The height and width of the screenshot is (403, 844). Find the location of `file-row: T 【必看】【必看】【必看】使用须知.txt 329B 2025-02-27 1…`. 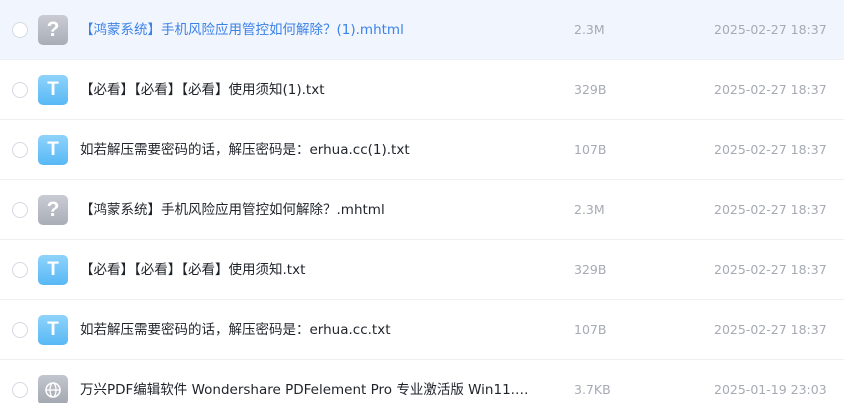

file-row: T 【必看】【必看】【必看】使用须知.txt 329B 2025-02-27 1… is located at coordinates (422, 270).